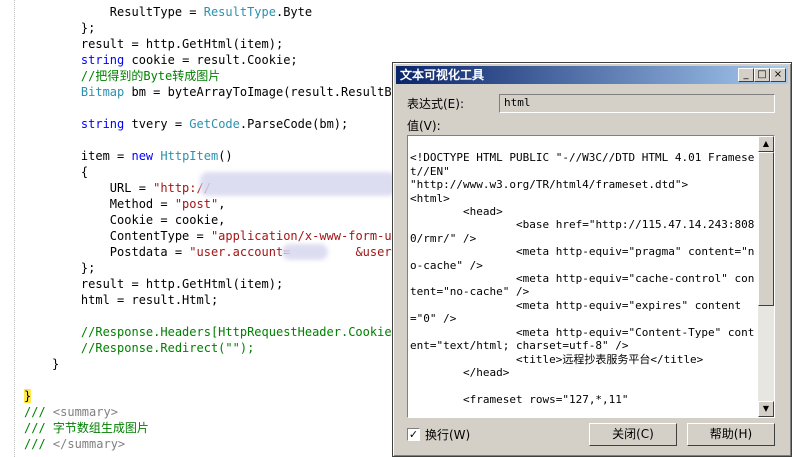 The height and width of the screenshot is (457, 792). I want to click on code-token: {, so click(70, 172).